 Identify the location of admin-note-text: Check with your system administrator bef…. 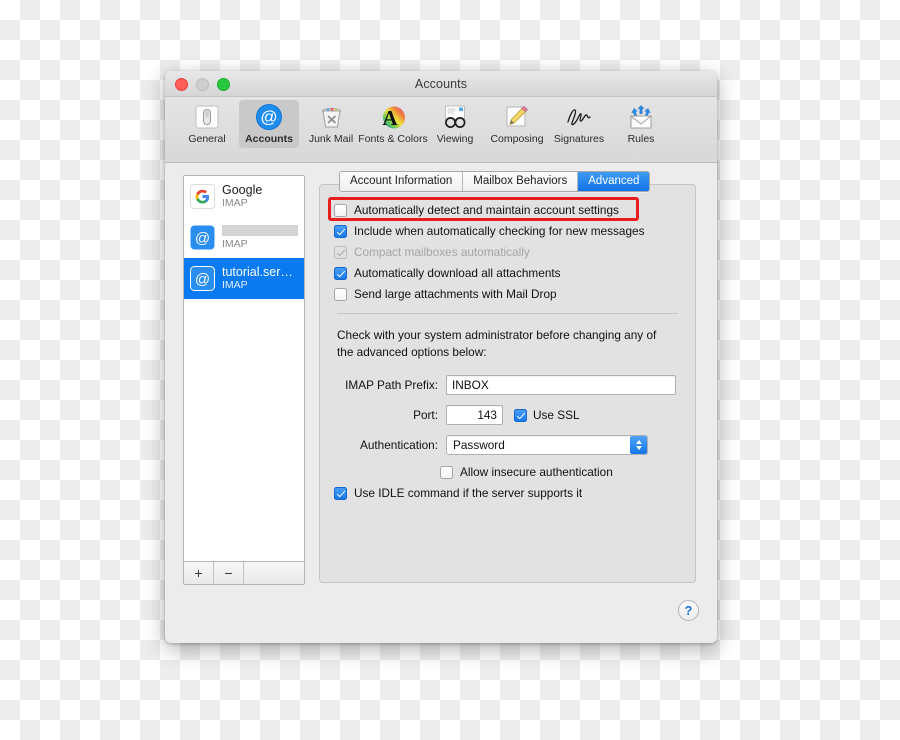
(497, 344).